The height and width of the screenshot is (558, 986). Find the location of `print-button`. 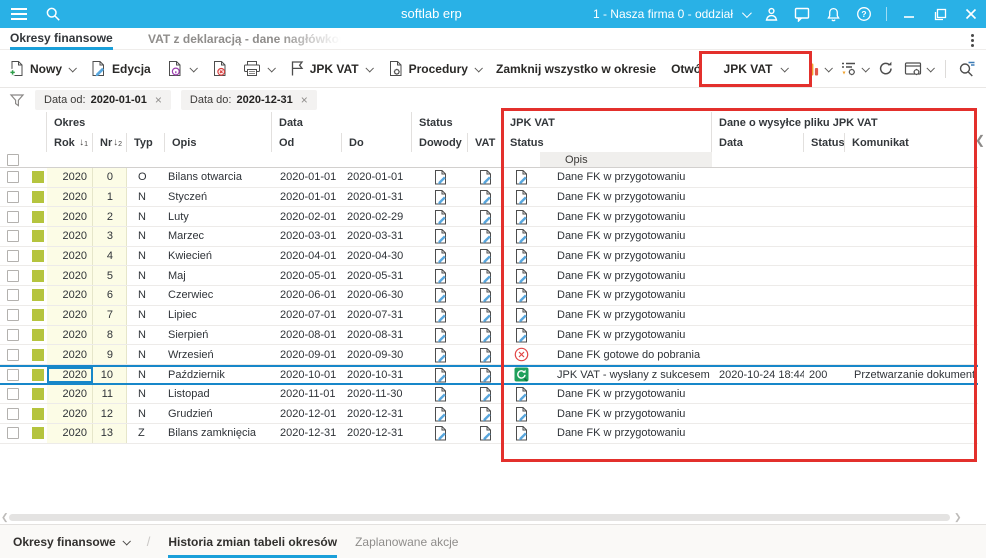

print-button is located at coordinates (259, 68).